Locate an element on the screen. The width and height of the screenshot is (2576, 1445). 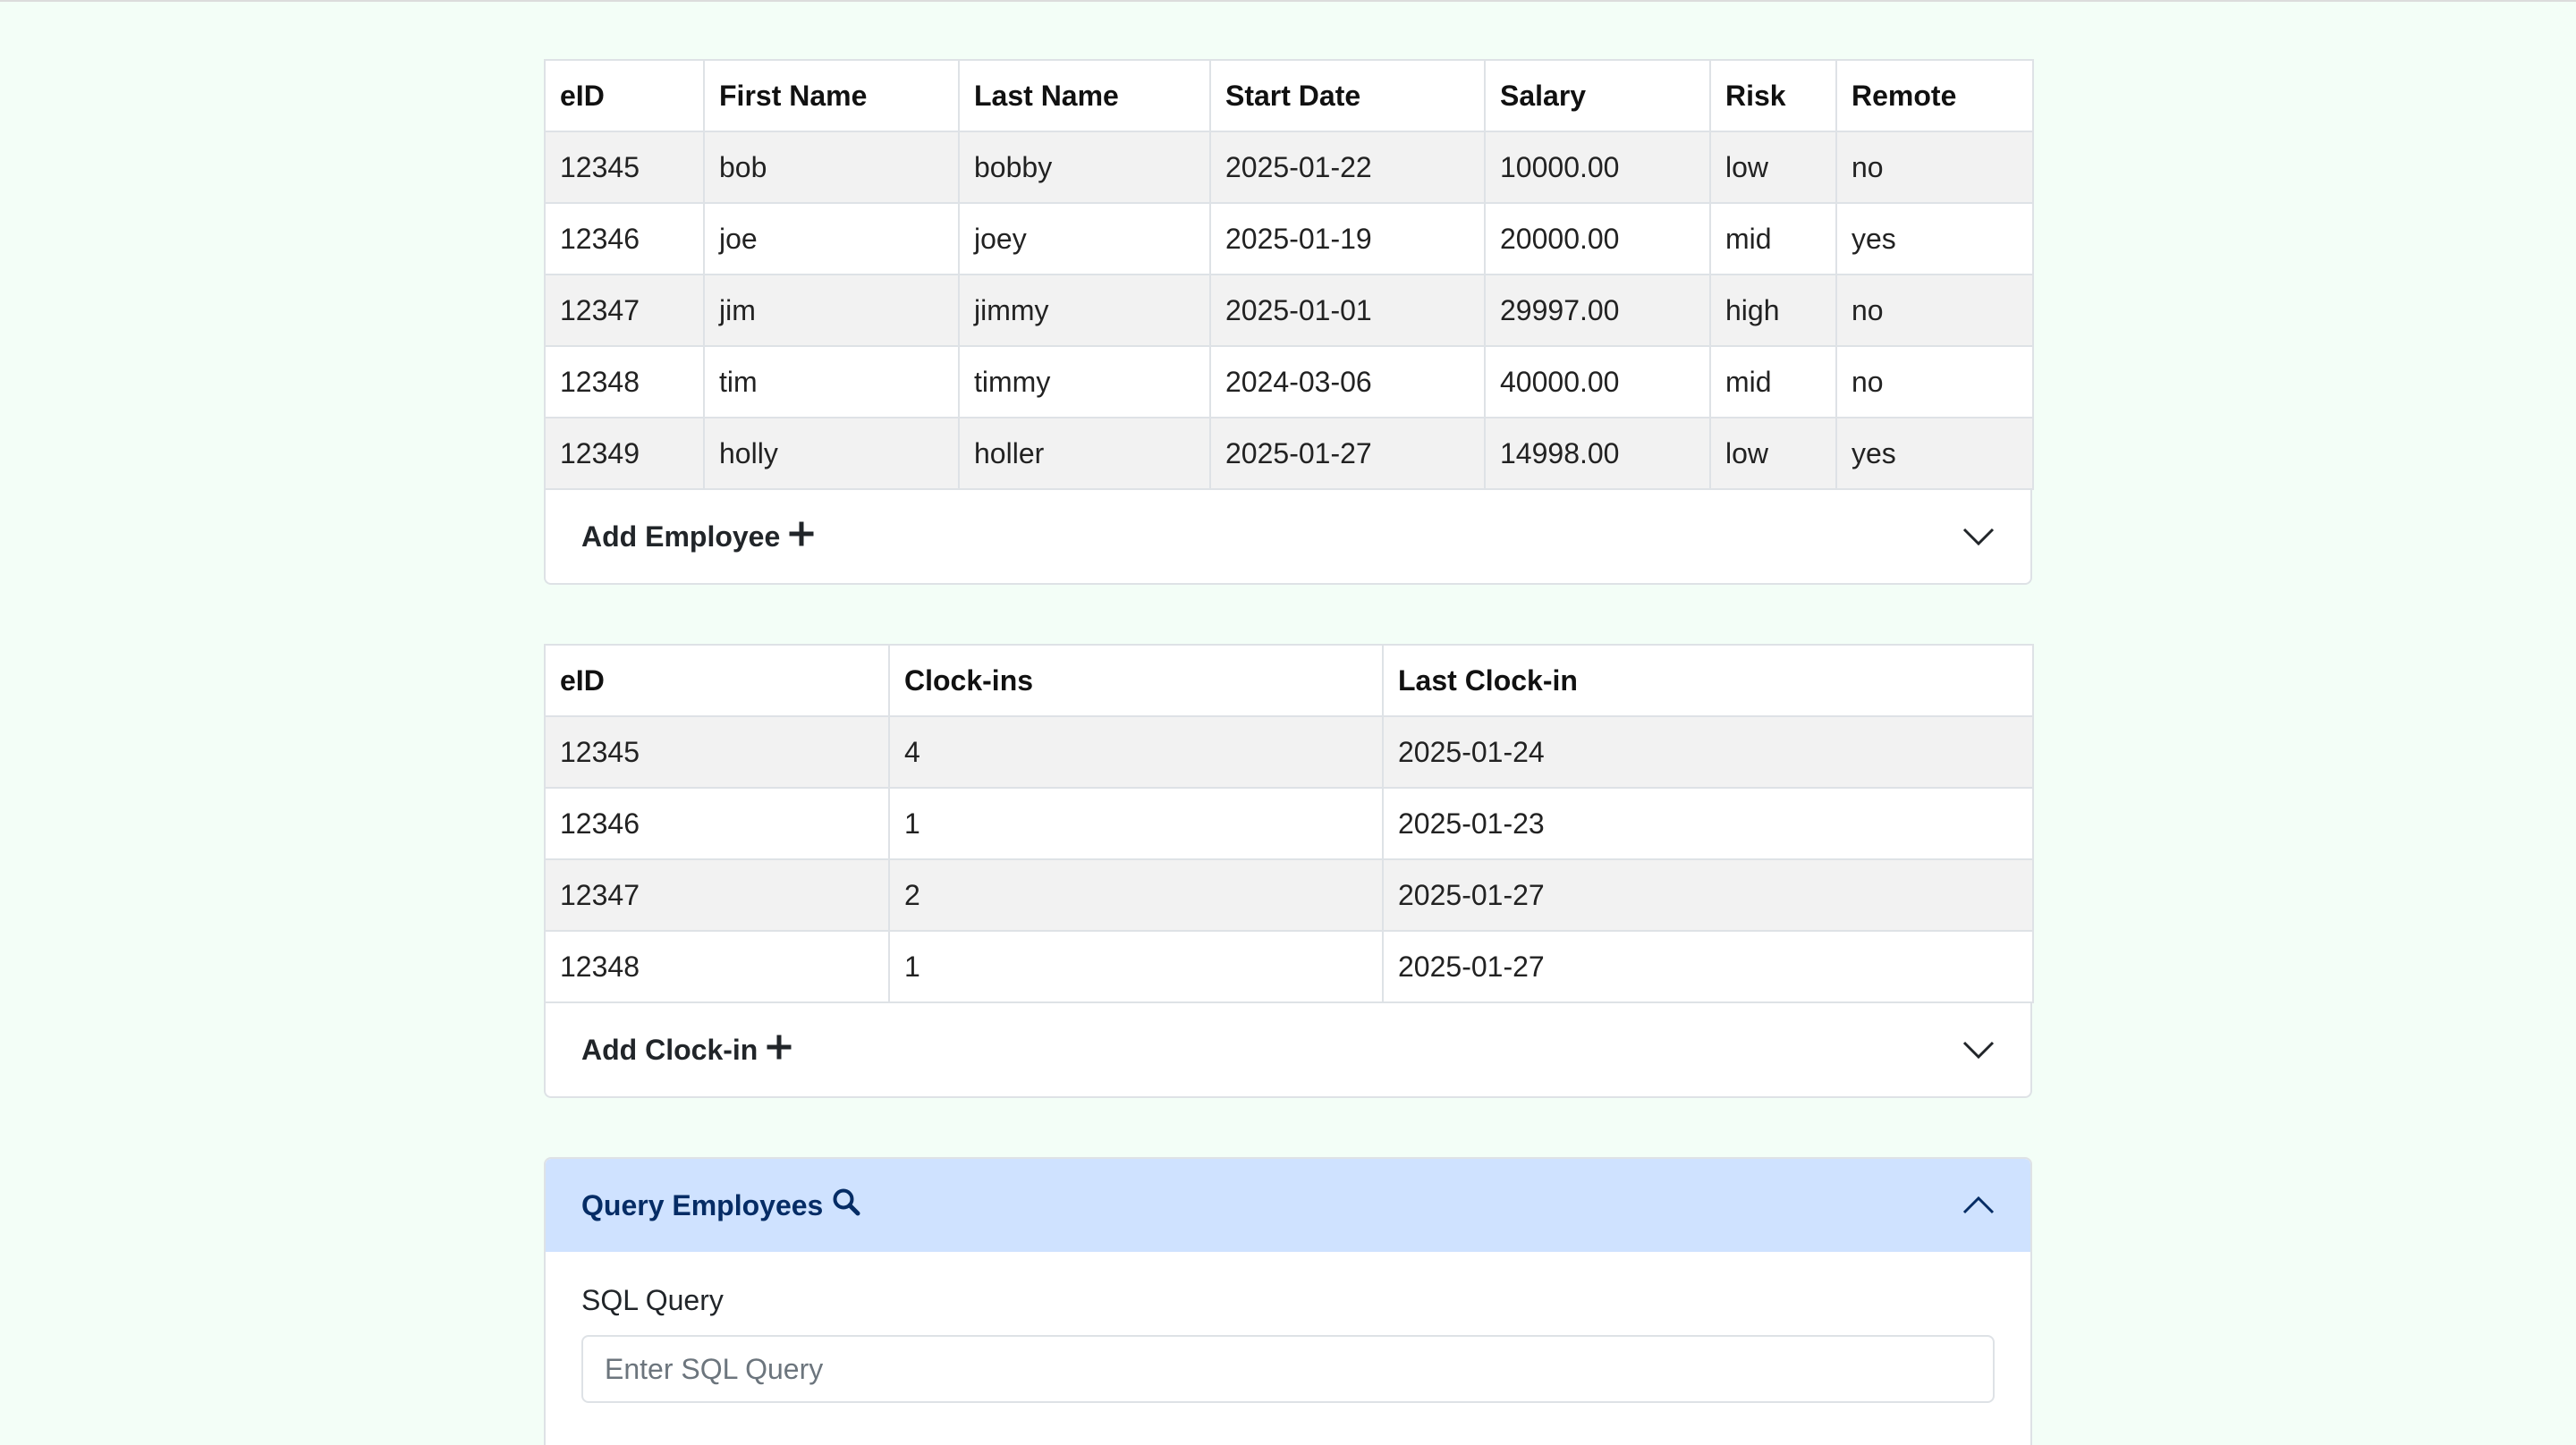
column-header: Start Date is located at coordinates (1347, 95).